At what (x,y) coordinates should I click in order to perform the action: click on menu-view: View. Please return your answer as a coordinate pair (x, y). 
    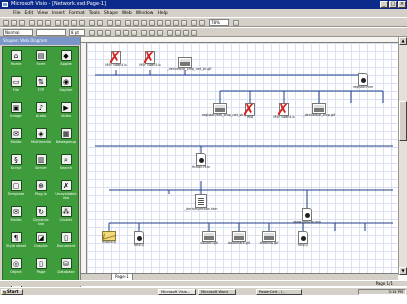
    Looking at the image, I should click on (42, 13).